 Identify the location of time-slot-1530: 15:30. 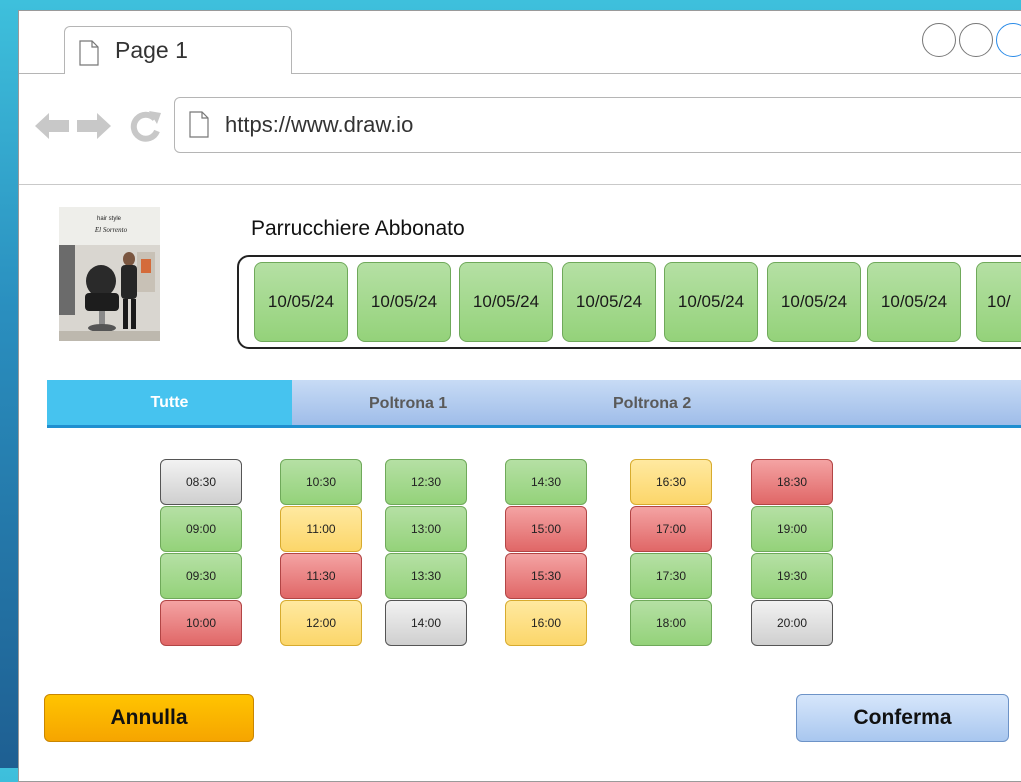
(546, 576).